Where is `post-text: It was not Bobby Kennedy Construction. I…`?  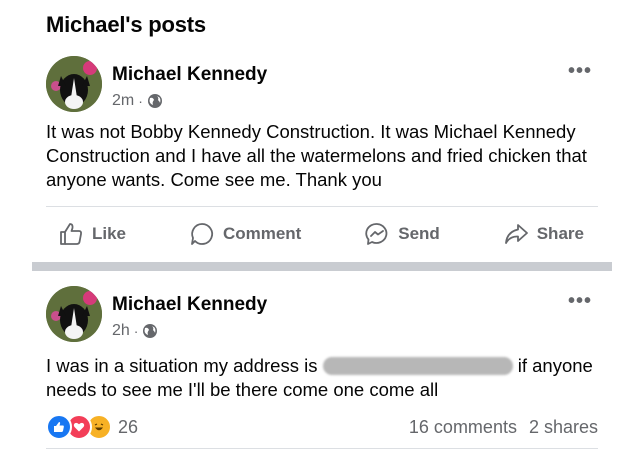
post-text: It was not Bobby Kennedy Construction. I… is located at coordinates (316, 155).